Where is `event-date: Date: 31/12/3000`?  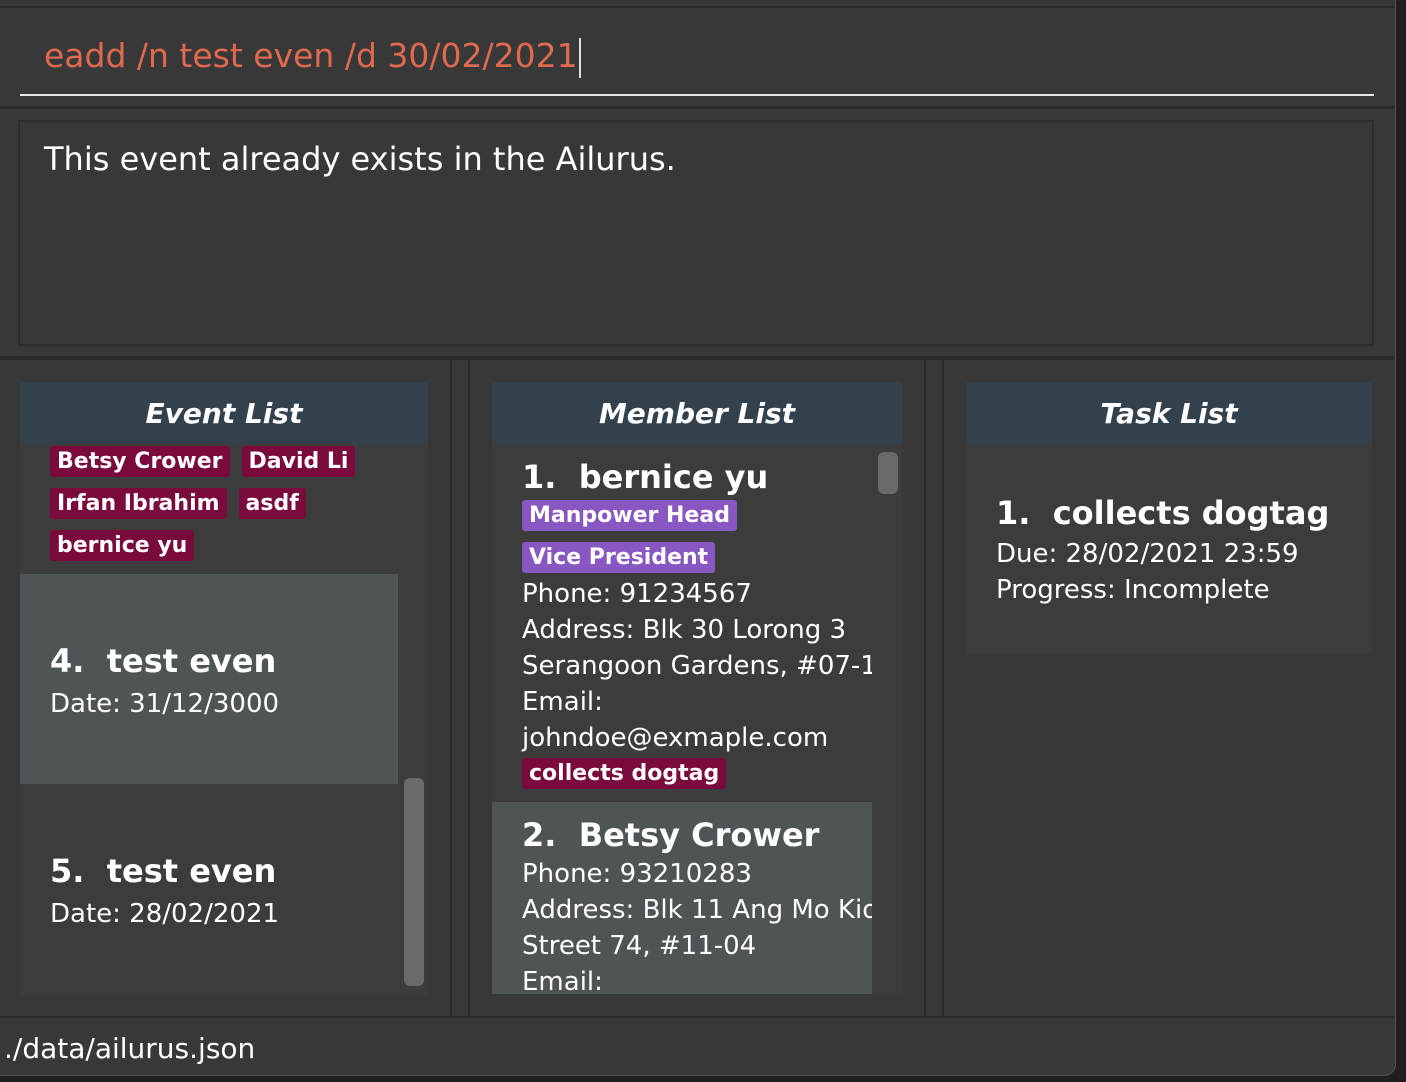 event-date: Date: 31/12/3000 is located at coordinates (165, 704).